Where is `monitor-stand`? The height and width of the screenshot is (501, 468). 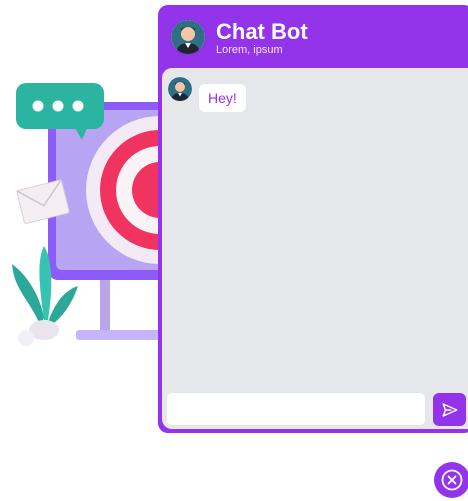
monitor-stand is located at coordinates (105, 301).